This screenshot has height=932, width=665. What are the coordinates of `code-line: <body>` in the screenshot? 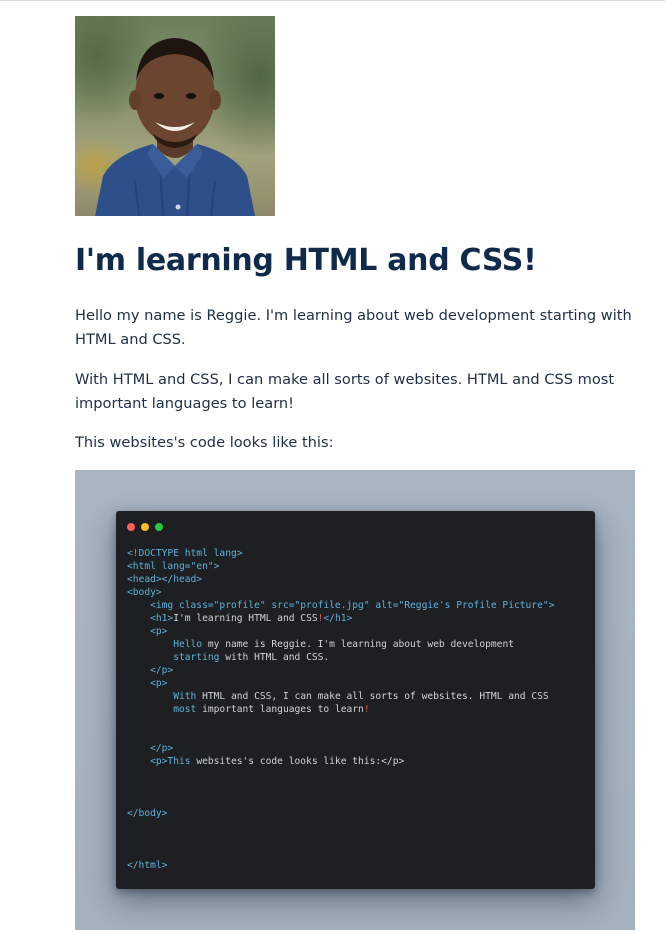 It's located at (357, 592).